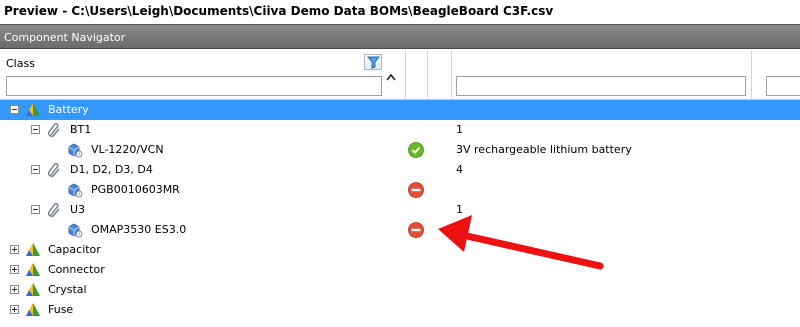  Describe the element at coordinates (139, 229) in the screenshot. I see `tree-label-omap: OMAP3530 ES3.0` at that location.